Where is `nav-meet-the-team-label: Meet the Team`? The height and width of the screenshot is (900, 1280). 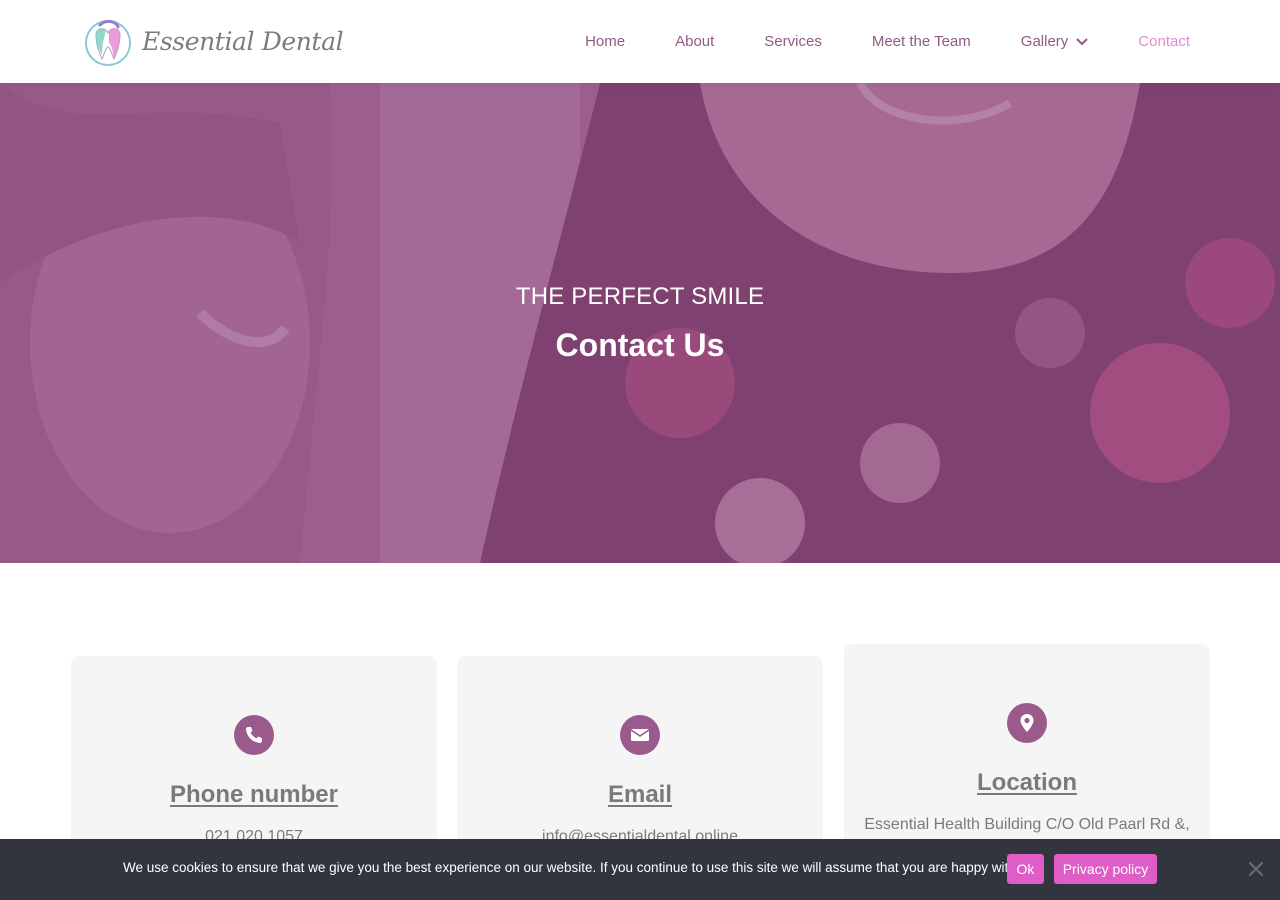
nav-meet-the-team-label: Meet the Team is located at coordinates (921, 41).